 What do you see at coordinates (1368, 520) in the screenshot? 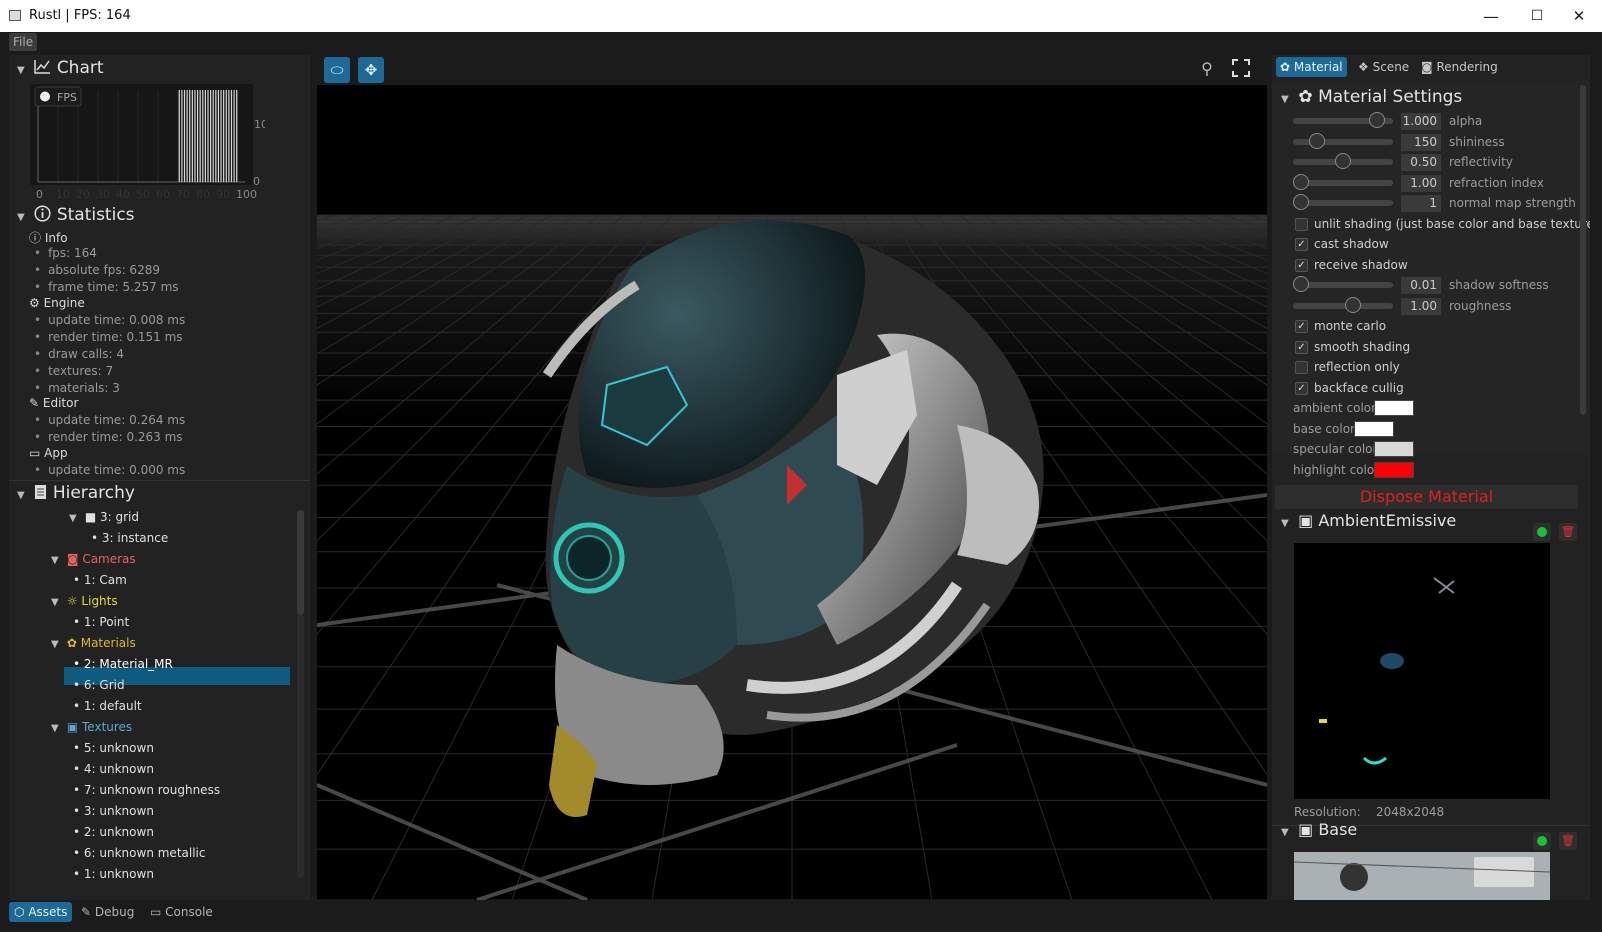
I see `ambient-emissive-header: ▼ ▣ AmbientEmissive` at bounding box center [1368, 520].